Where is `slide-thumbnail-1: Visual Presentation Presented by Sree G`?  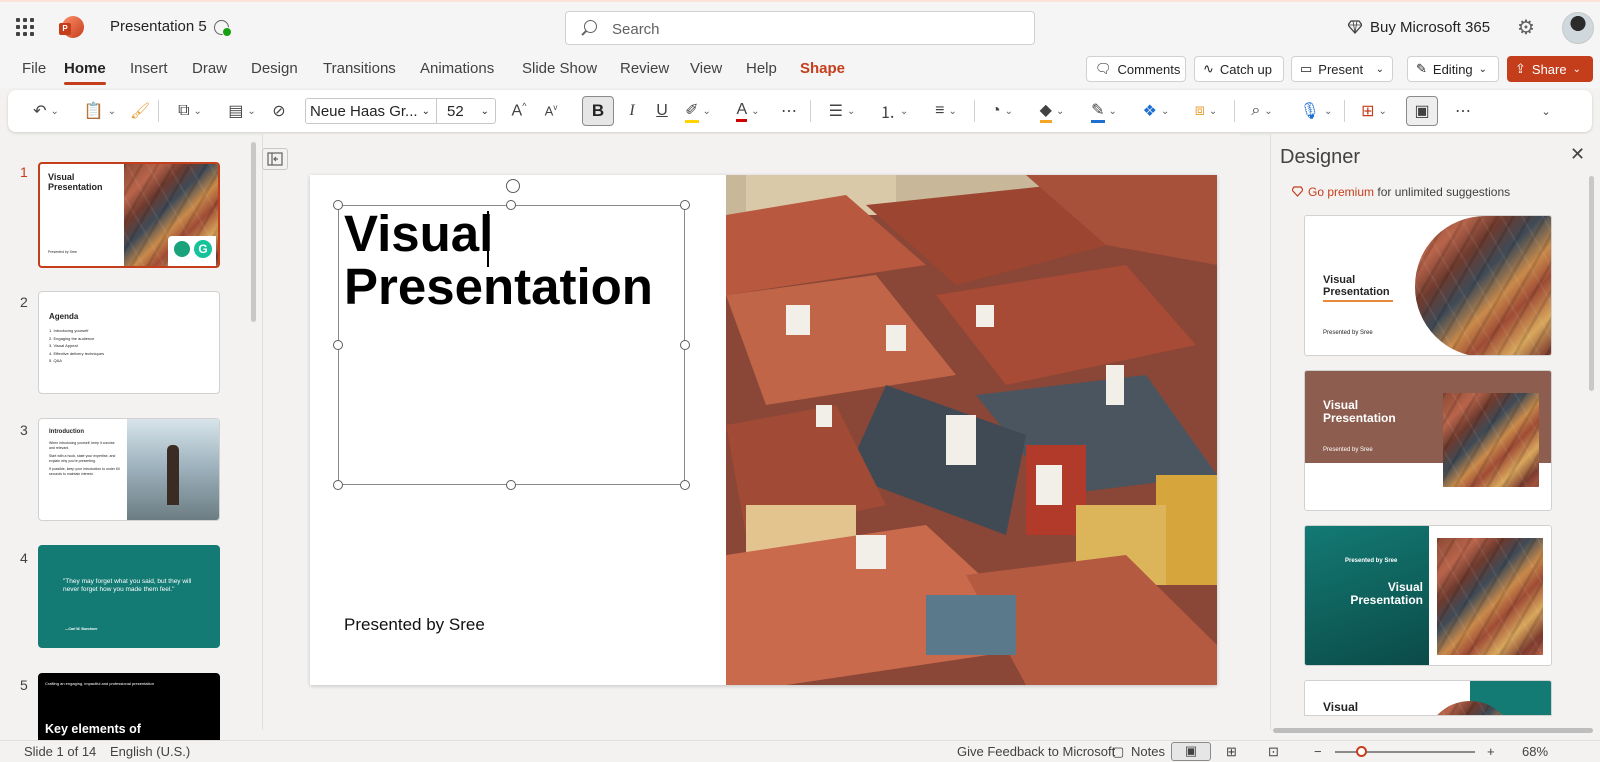
slide-thumbnail-1: Visual Presentation Presented by Sree G is located at coordinates (129, 215).